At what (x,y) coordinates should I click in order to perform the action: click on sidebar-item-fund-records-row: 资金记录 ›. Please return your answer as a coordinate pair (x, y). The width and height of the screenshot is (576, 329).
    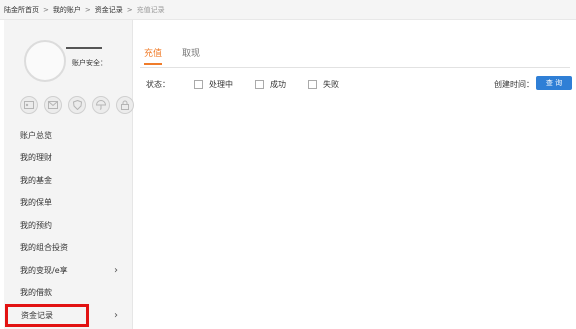
    Looking at the image, I should click on (68, 315).